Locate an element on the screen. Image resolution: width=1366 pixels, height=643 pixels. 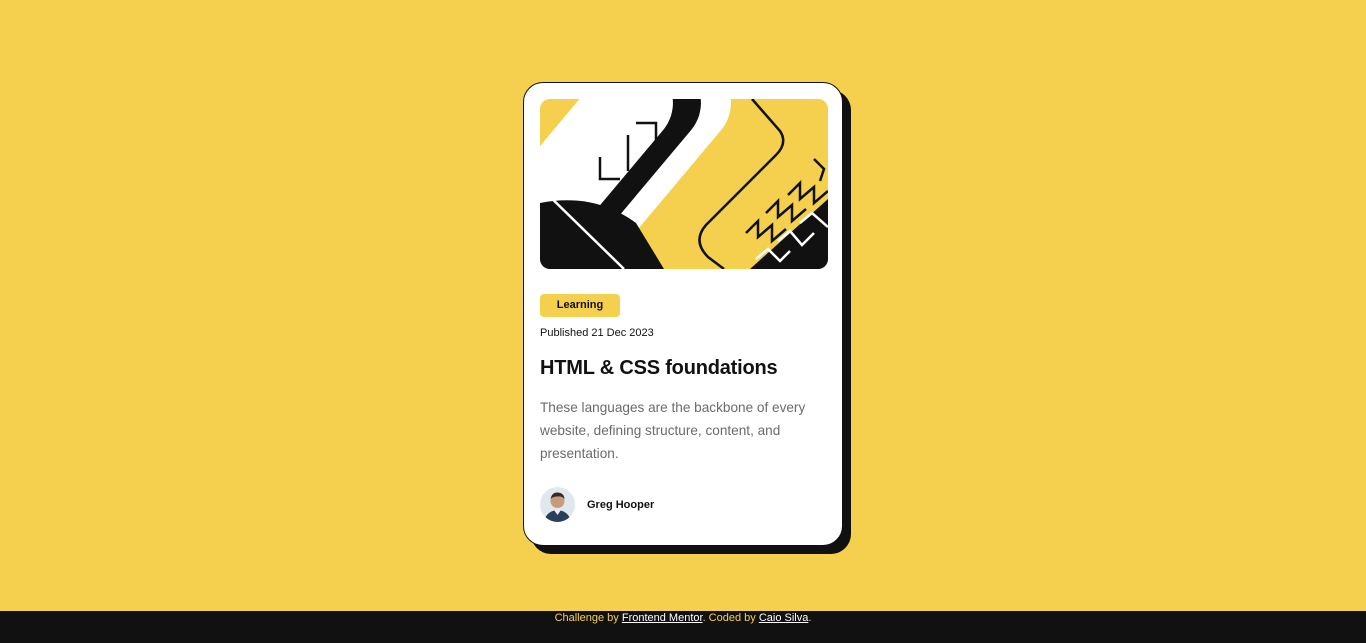
published-date: Published 21 Dec 2023 is located at coordinates (597, 333).